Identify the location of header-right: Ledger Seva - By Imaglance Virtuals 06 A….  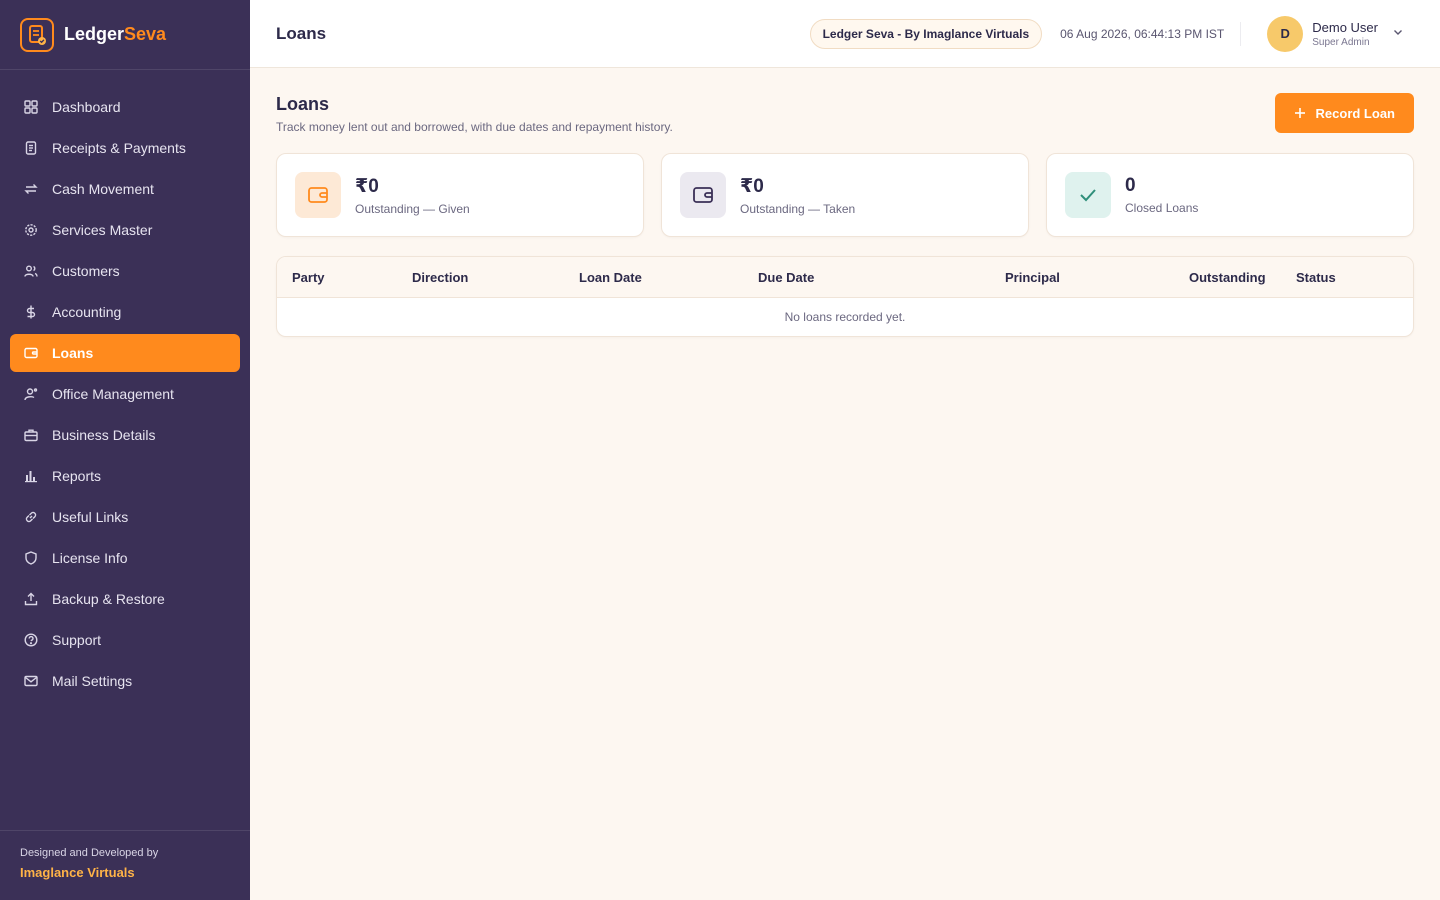
(1111, 33).